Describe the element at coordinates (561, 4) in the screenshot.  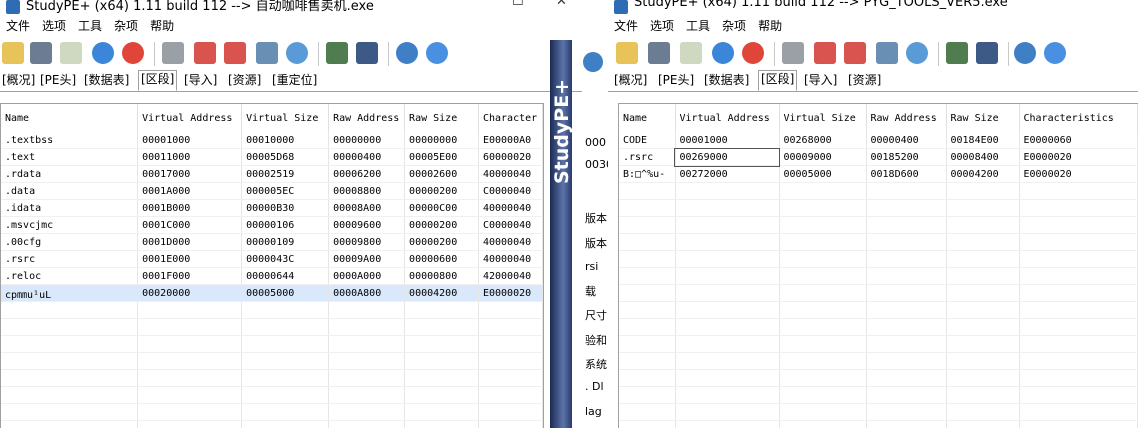
I see `close-icon: ✕` at that location.